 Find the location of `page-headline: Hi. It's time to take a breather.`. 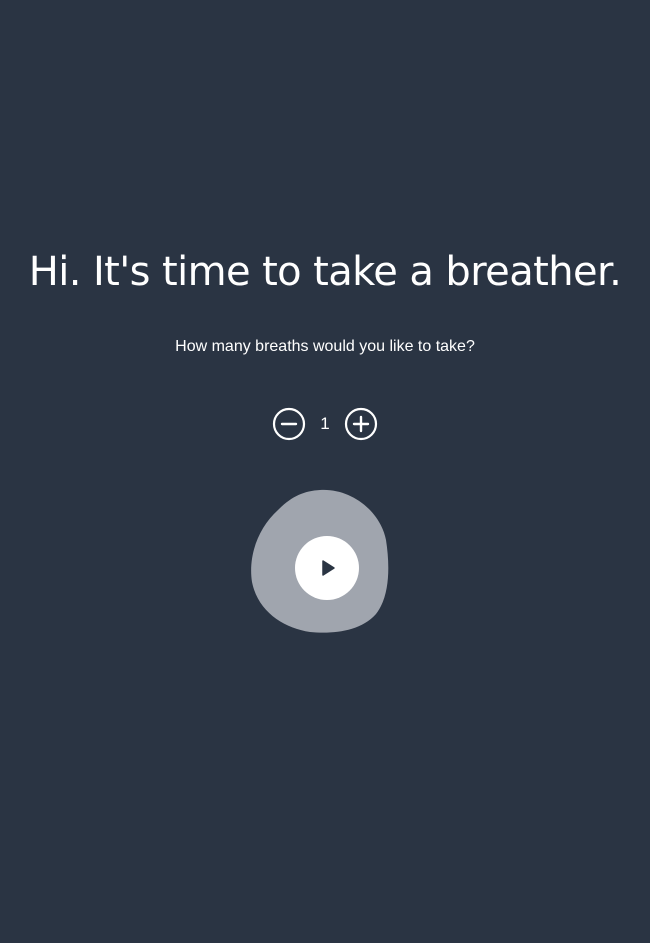

page-headline: Hi. It's time to take a breather. is located at coordinates (325, 272).